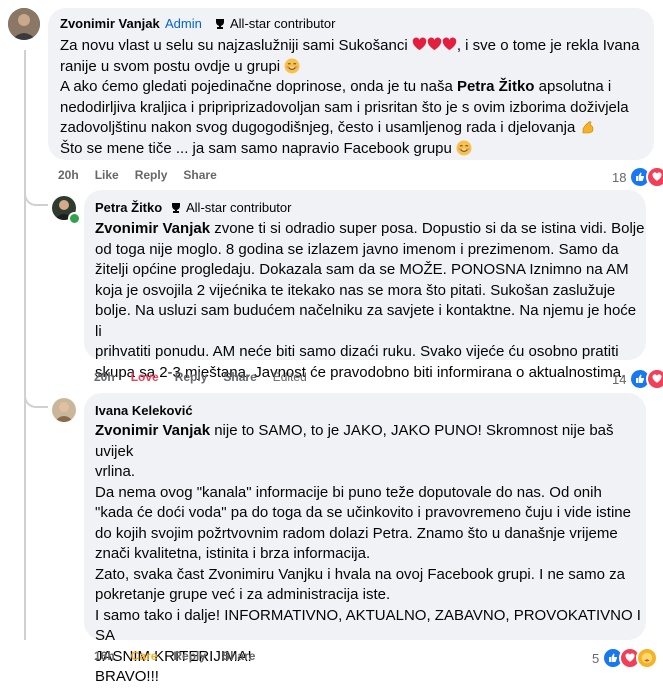 The width and height of the screenshot is (663, 688). Describe the element at coordinates (110, 23) in the screenshot. I see `comment-author: Zvonimir Vanjak` at that location.